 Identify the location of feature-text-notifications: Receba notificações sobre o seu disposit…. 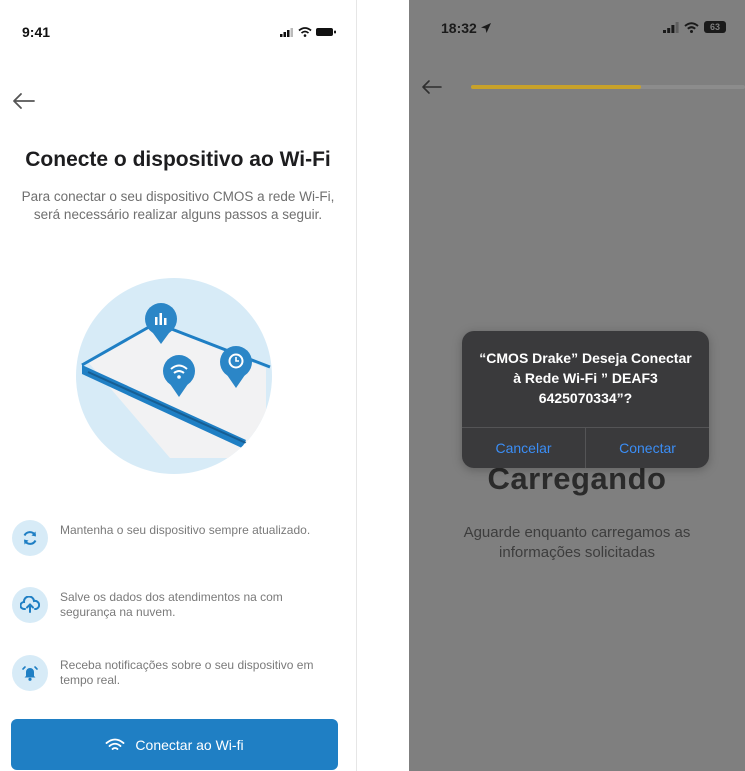
(187, 672).